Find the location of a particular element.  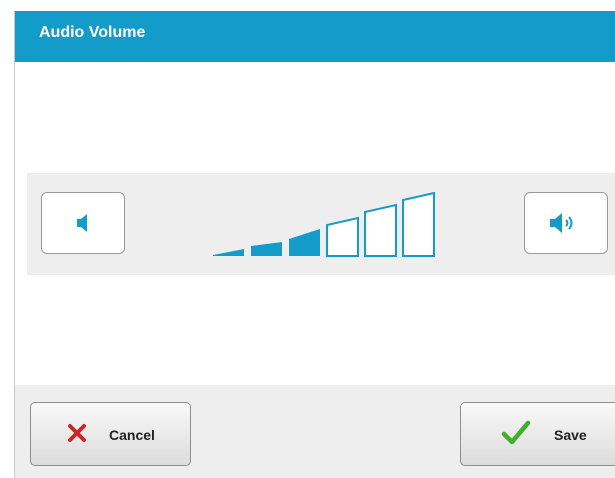

title-bar: Audio Volume is located at coordinates (315, 36).